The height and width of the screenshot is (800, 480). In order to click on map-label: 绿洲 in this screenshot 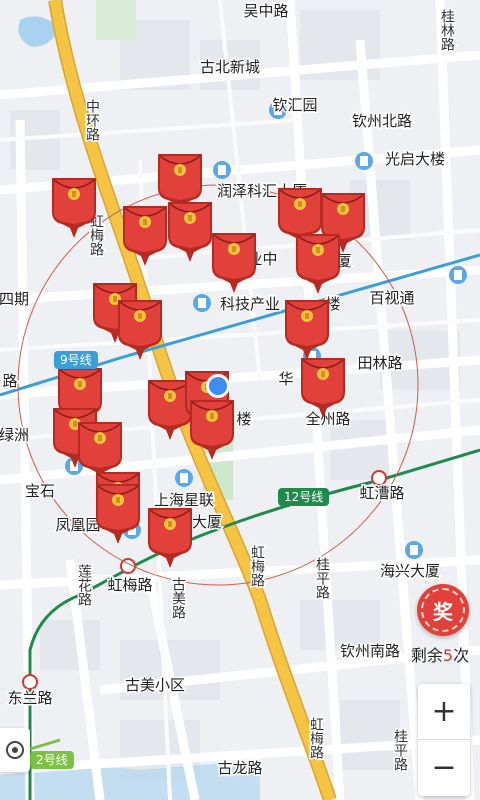, I will do `click(14, 435)`.